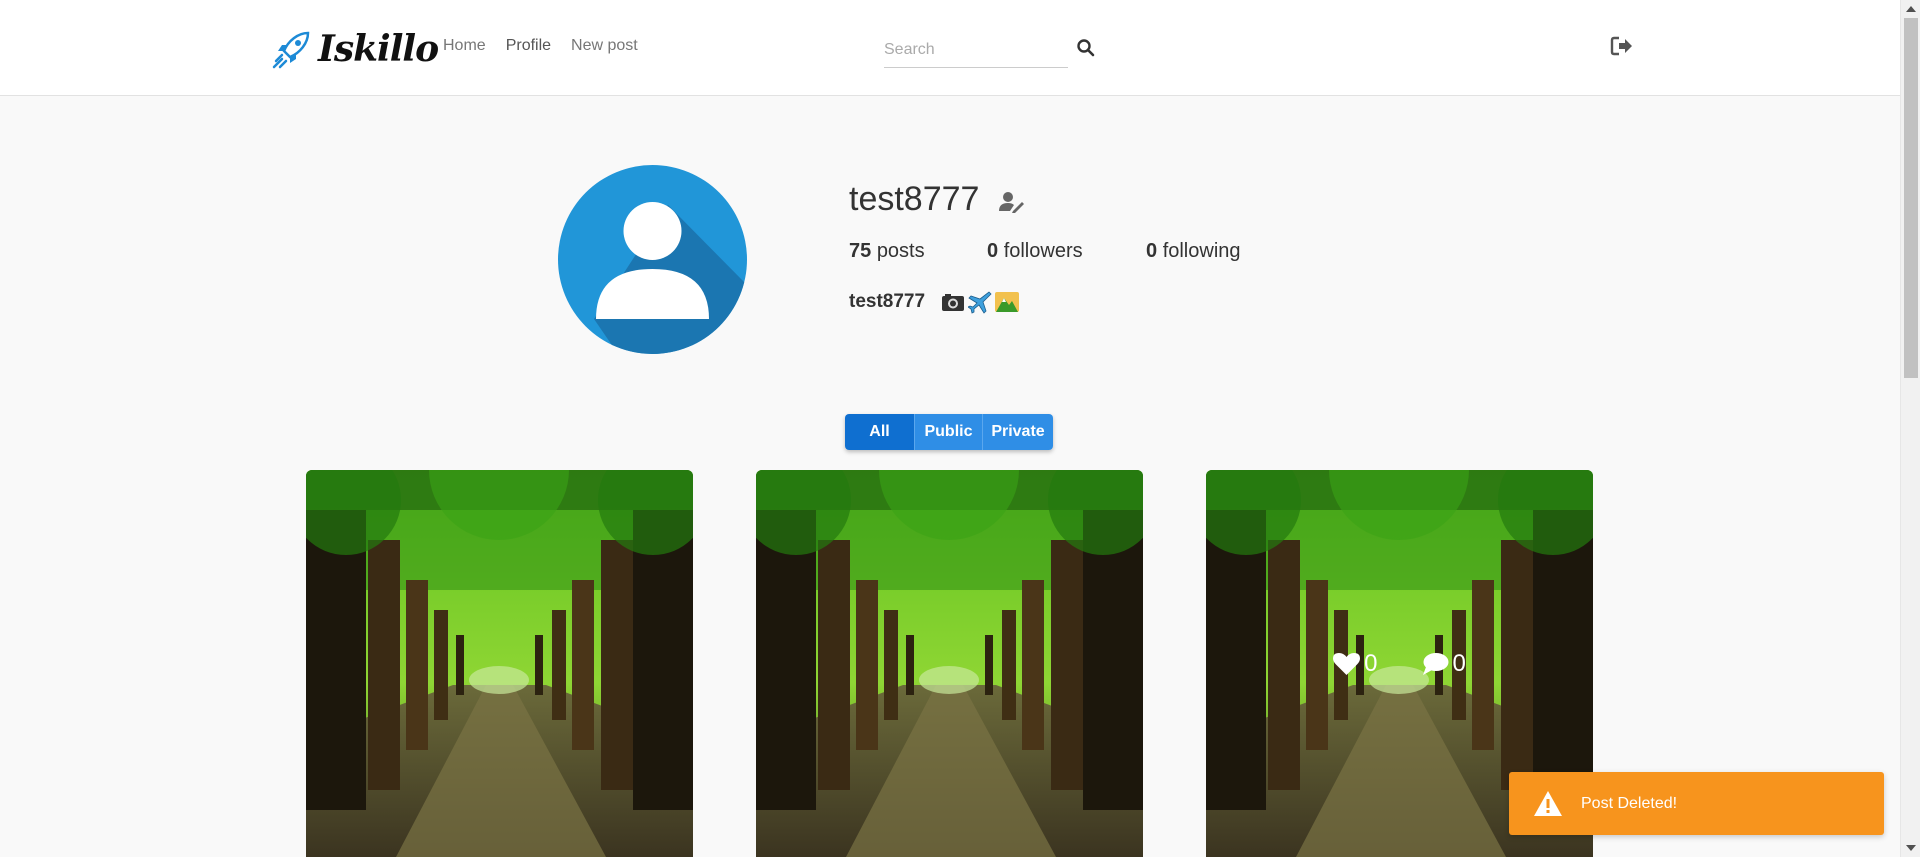 This screenshot has height=857, width=1920. What do you see at coordinates (291, 50) in the screenshot?
I see `rocket-icon` at bounding box center [291, 50].